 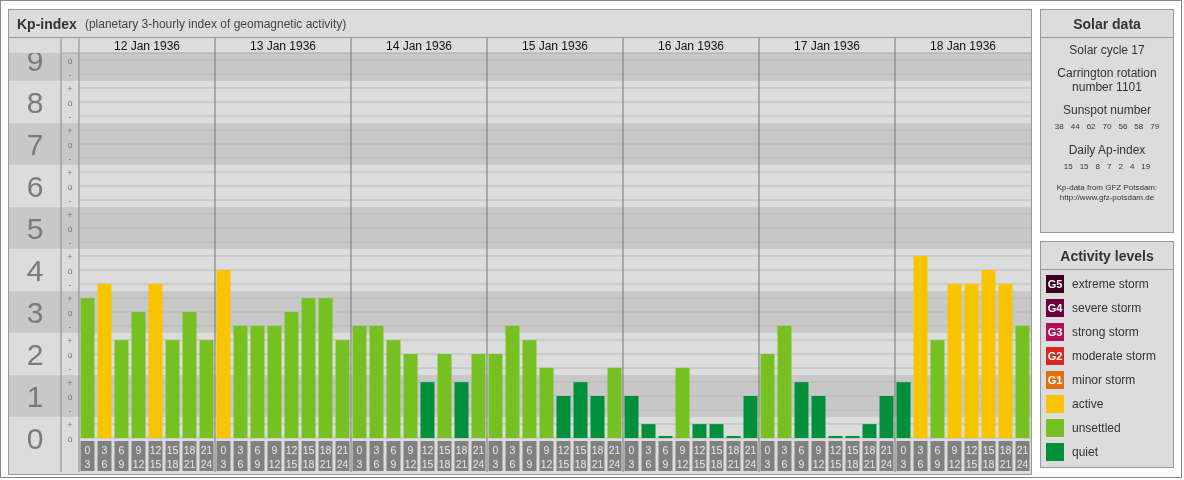 What do you see at coordinates (1055, 308) in the screenshot?
I see `level-swatch: G4` at bounding box center [1055, 308].